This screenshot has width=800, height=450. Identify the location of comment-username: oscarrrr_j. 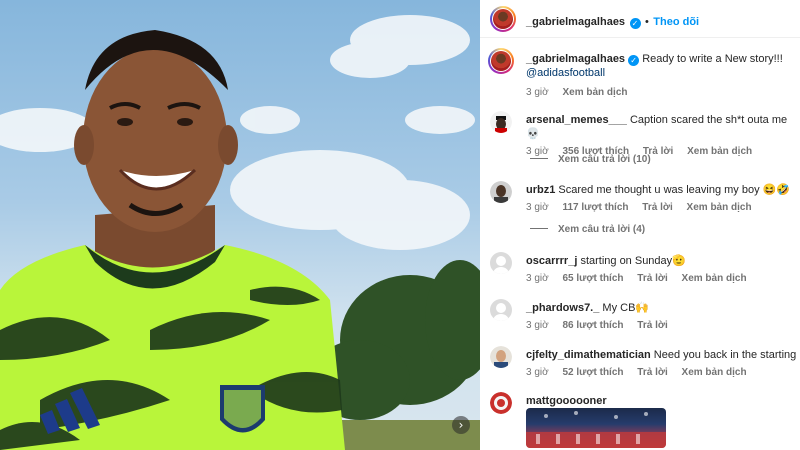
(551, 261).